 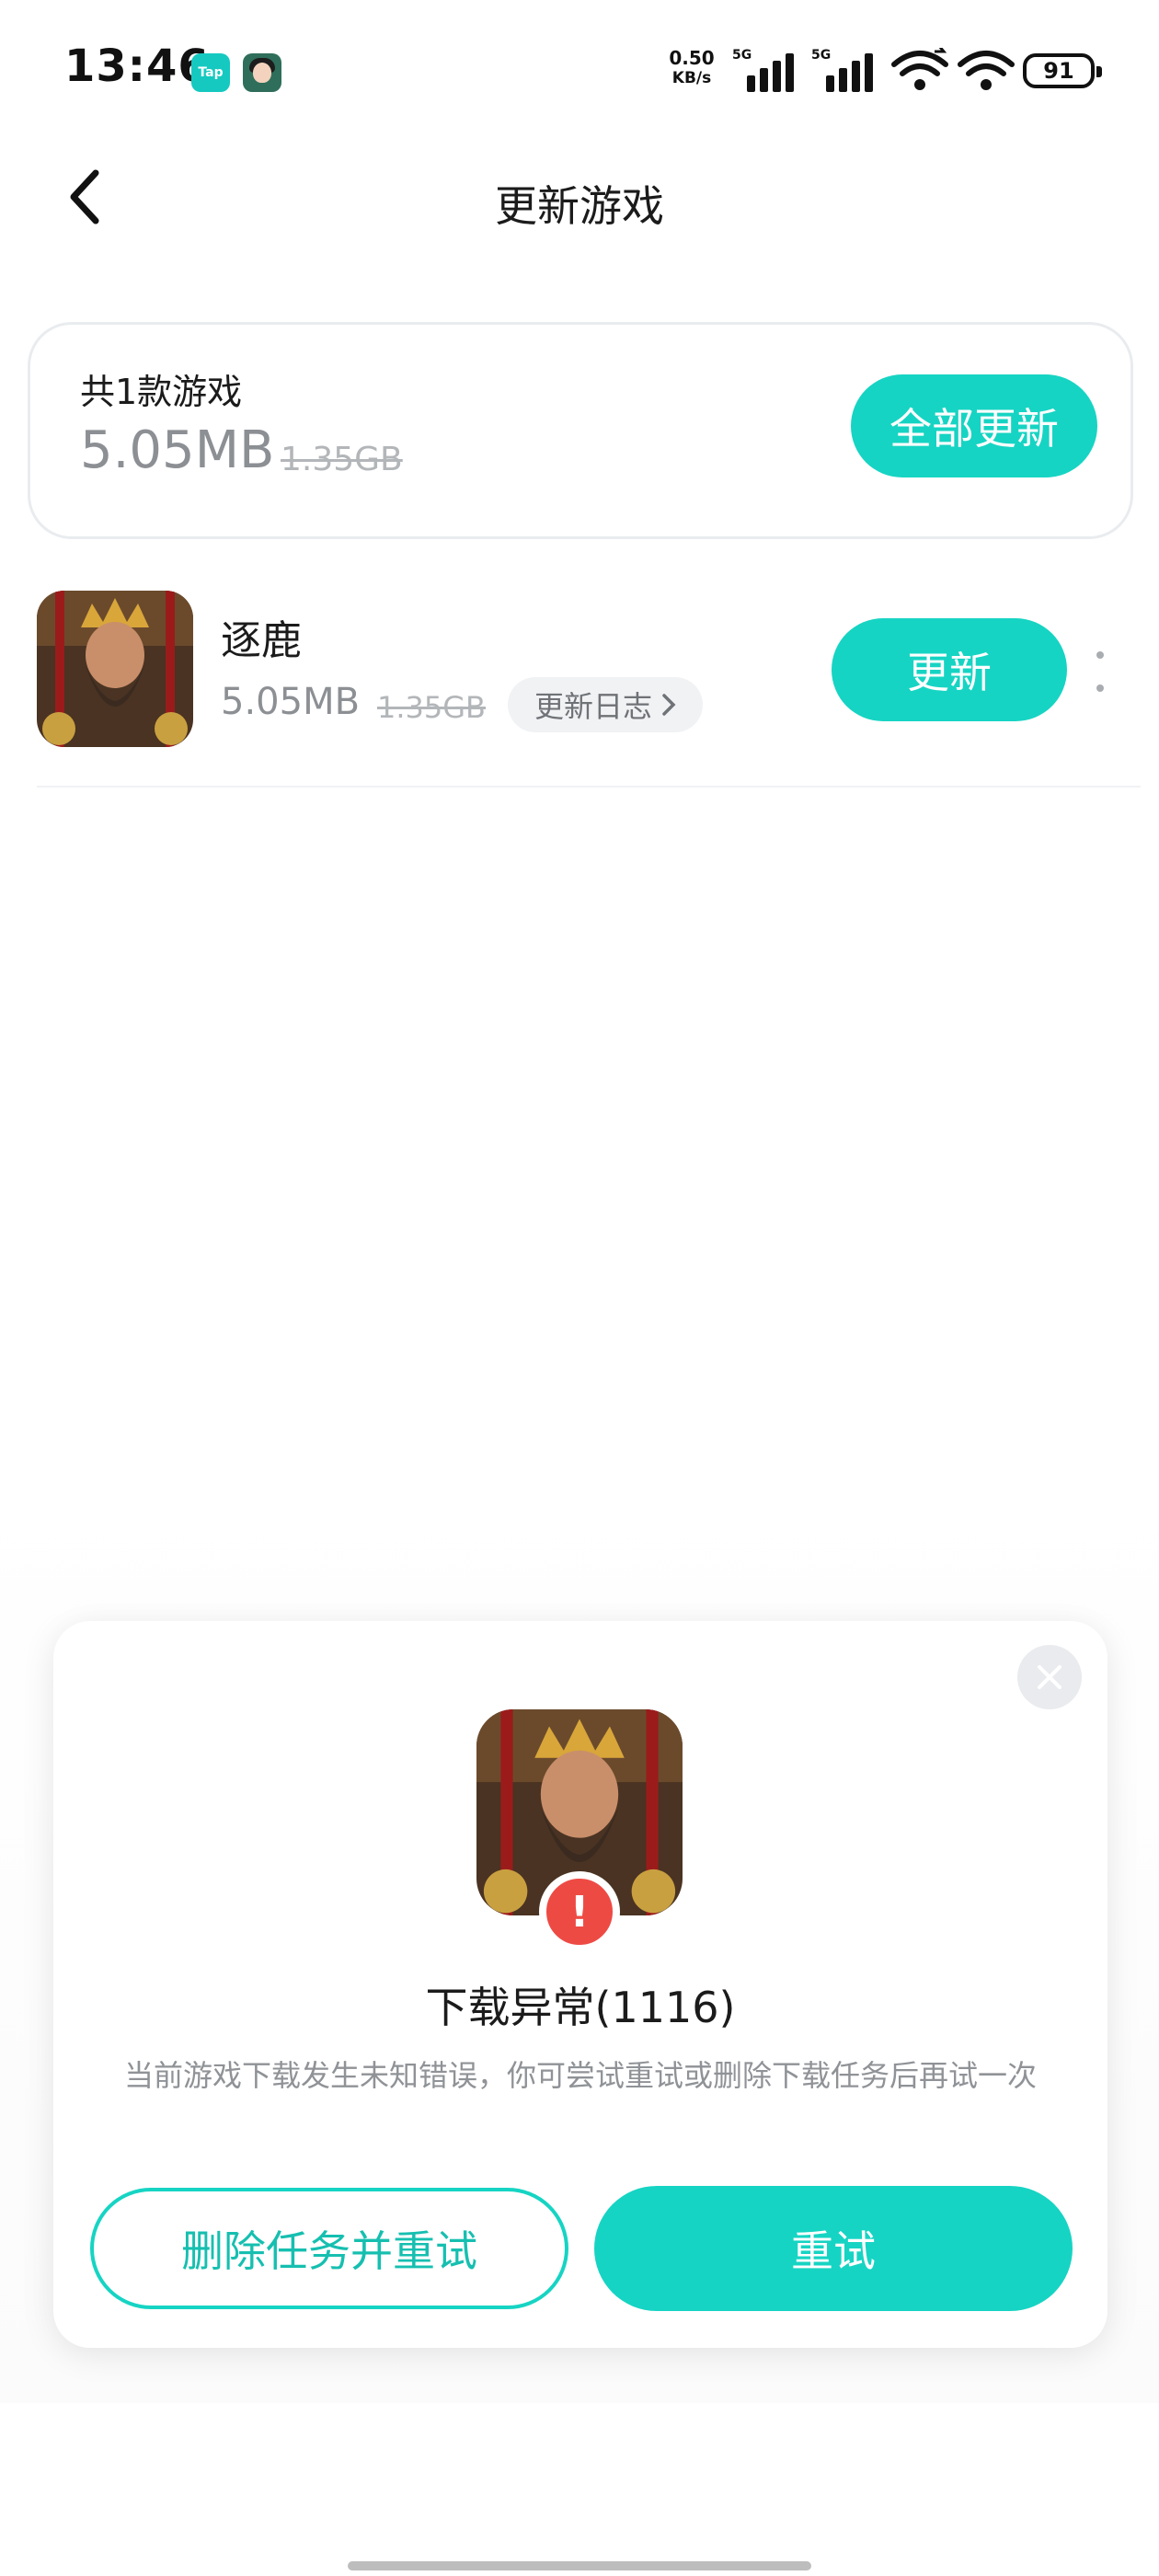 I want to click on update-button: 更新, so click(x=949, y=669).